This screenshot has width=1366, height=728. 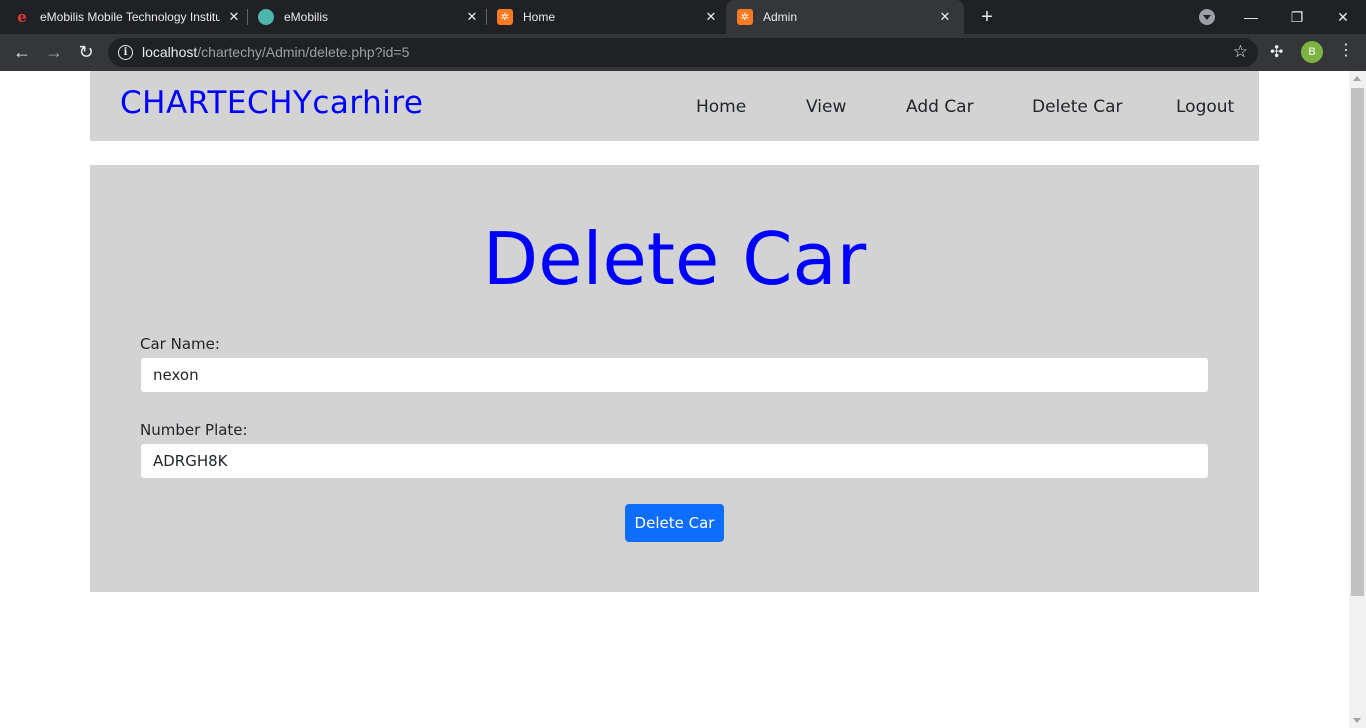 I want to click on scroll-up-arrow-icon, so click(x=1357, y=78).